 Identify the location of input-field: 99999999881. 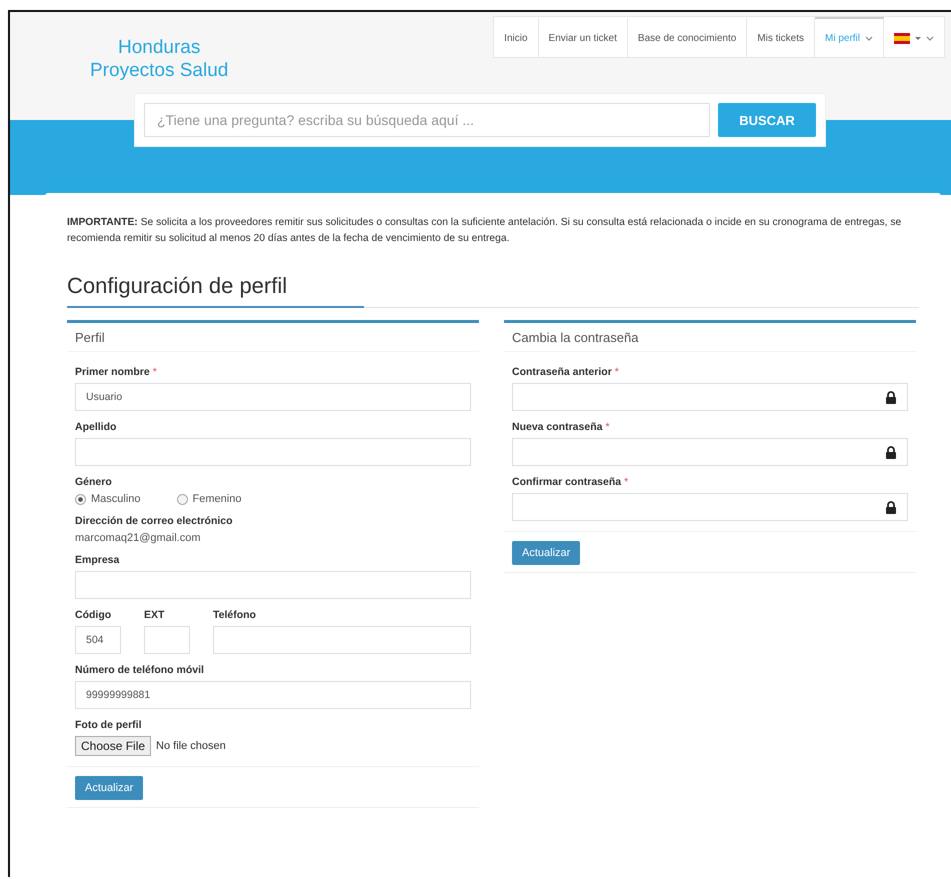
(273, 695).